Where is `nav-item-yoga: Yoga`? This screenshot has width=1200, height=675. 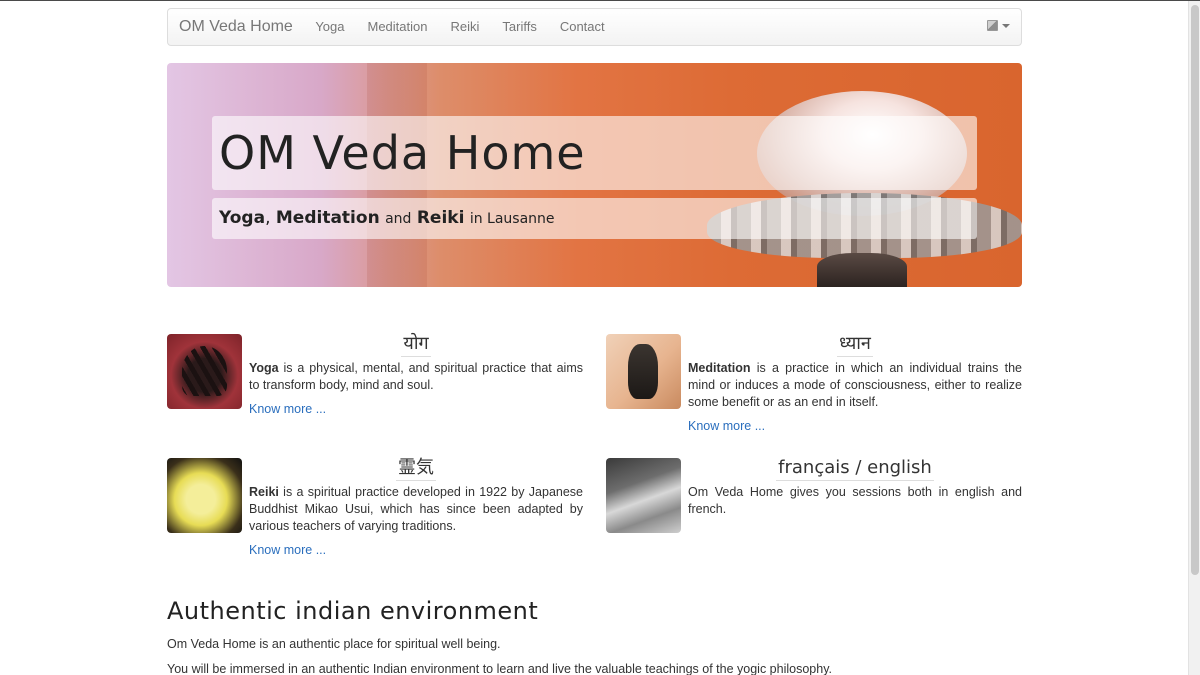 nav-item-yoga: Yoga is located at coordinates (330, 27).